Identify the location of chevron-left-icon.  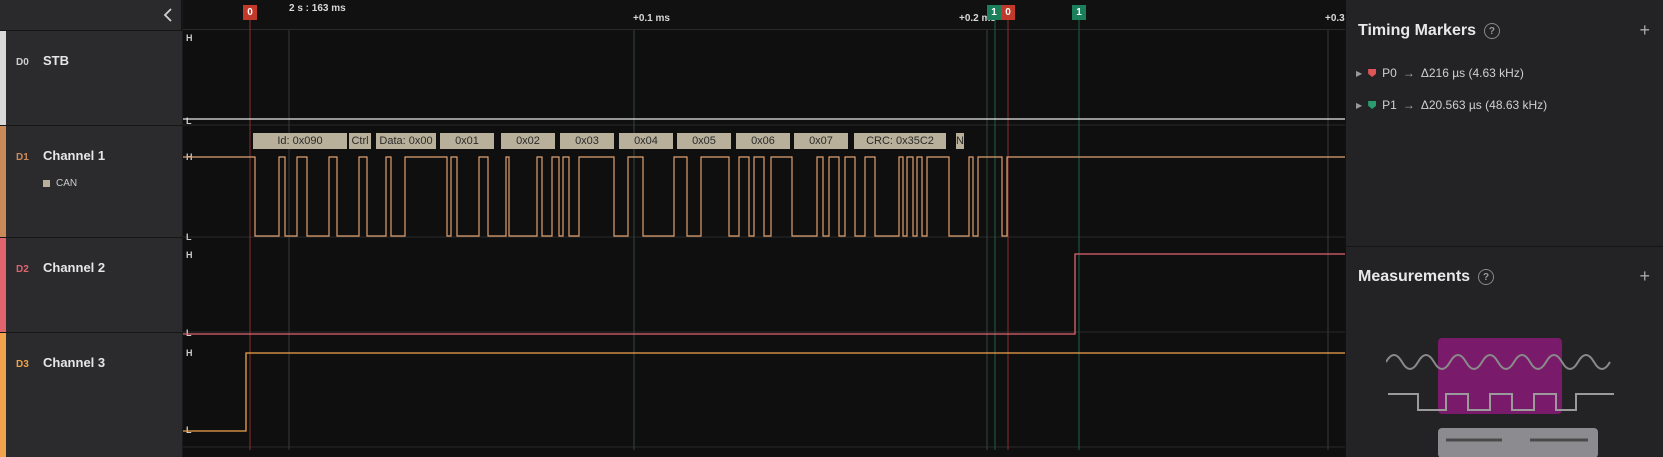
(167, 15).